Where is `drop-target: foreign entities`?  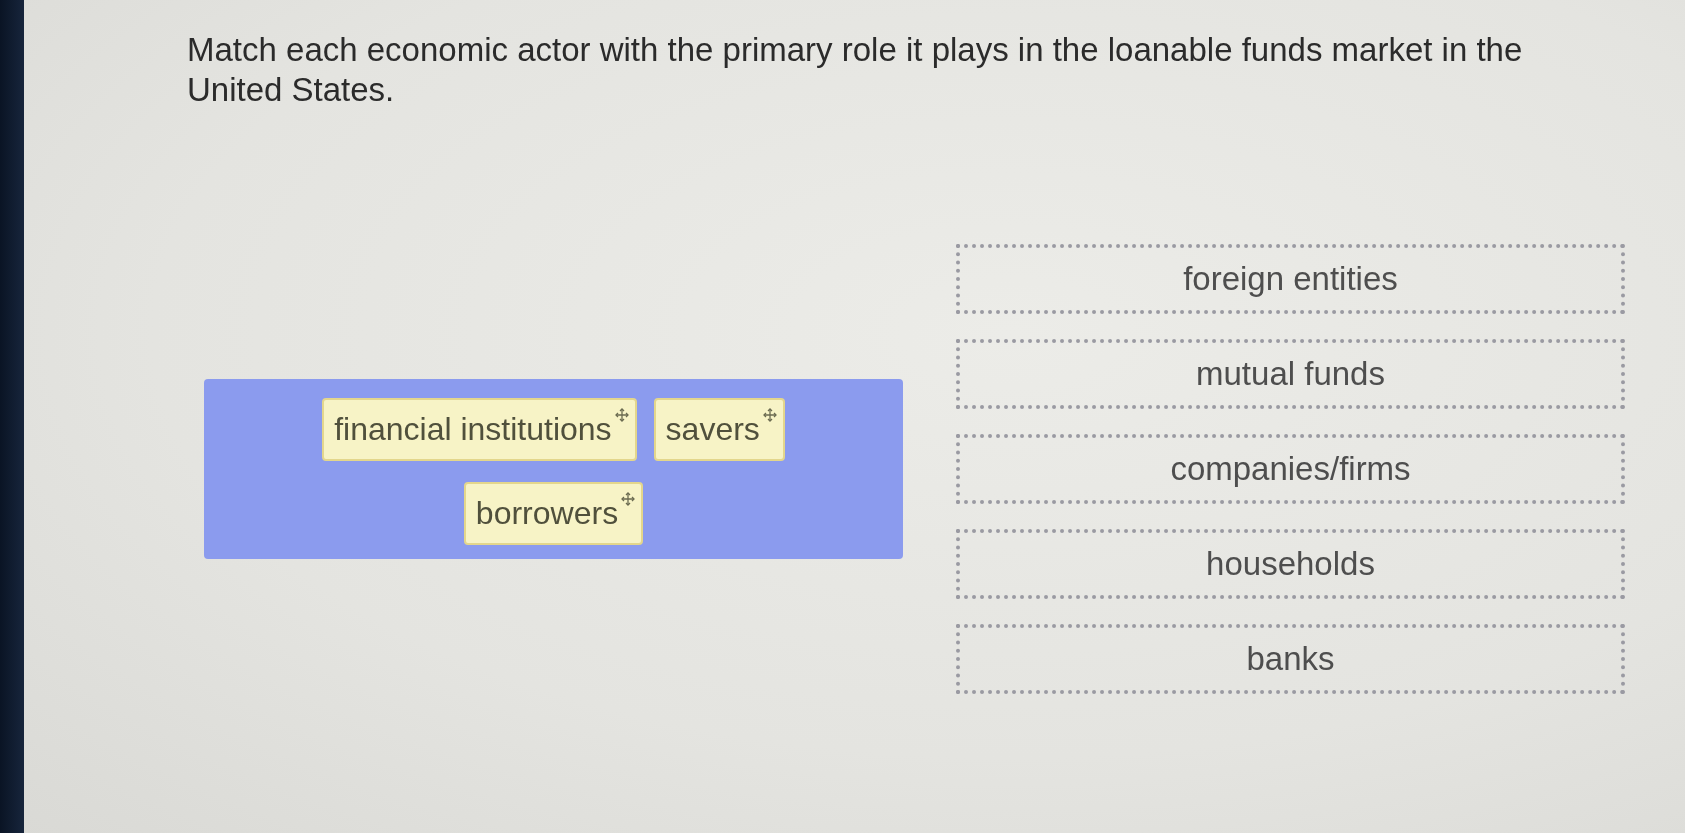
drop-target: foreign entities is located at coordinates (1290, 279).